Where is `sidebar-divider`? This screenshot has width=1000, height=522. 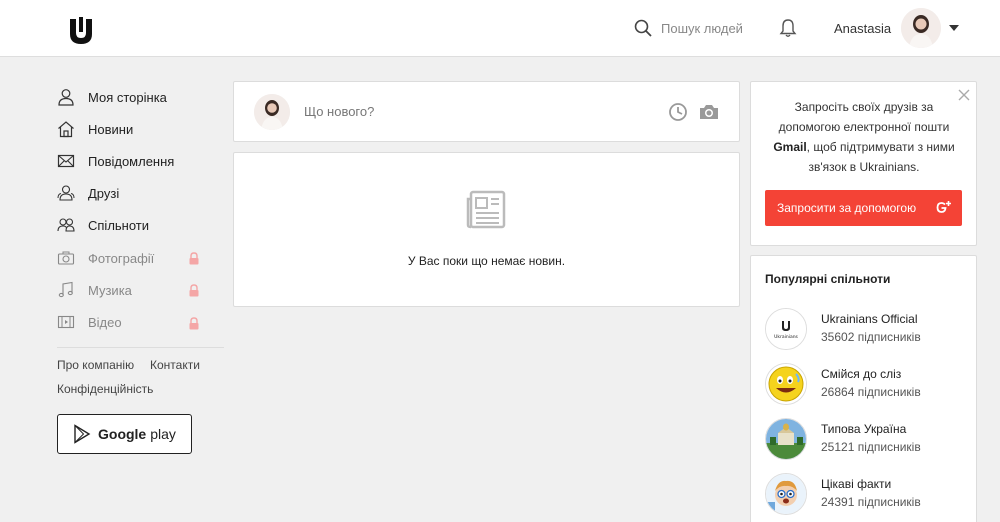
sidebar-divider is located at coordinates (140, 347).